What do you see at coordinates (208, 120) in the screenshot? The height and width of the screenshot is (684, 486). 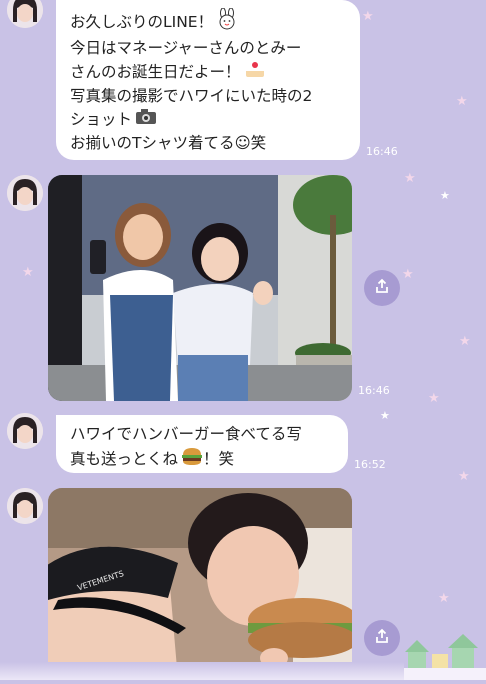 I see `message-line: ショット` at bounding box center [208, 120].